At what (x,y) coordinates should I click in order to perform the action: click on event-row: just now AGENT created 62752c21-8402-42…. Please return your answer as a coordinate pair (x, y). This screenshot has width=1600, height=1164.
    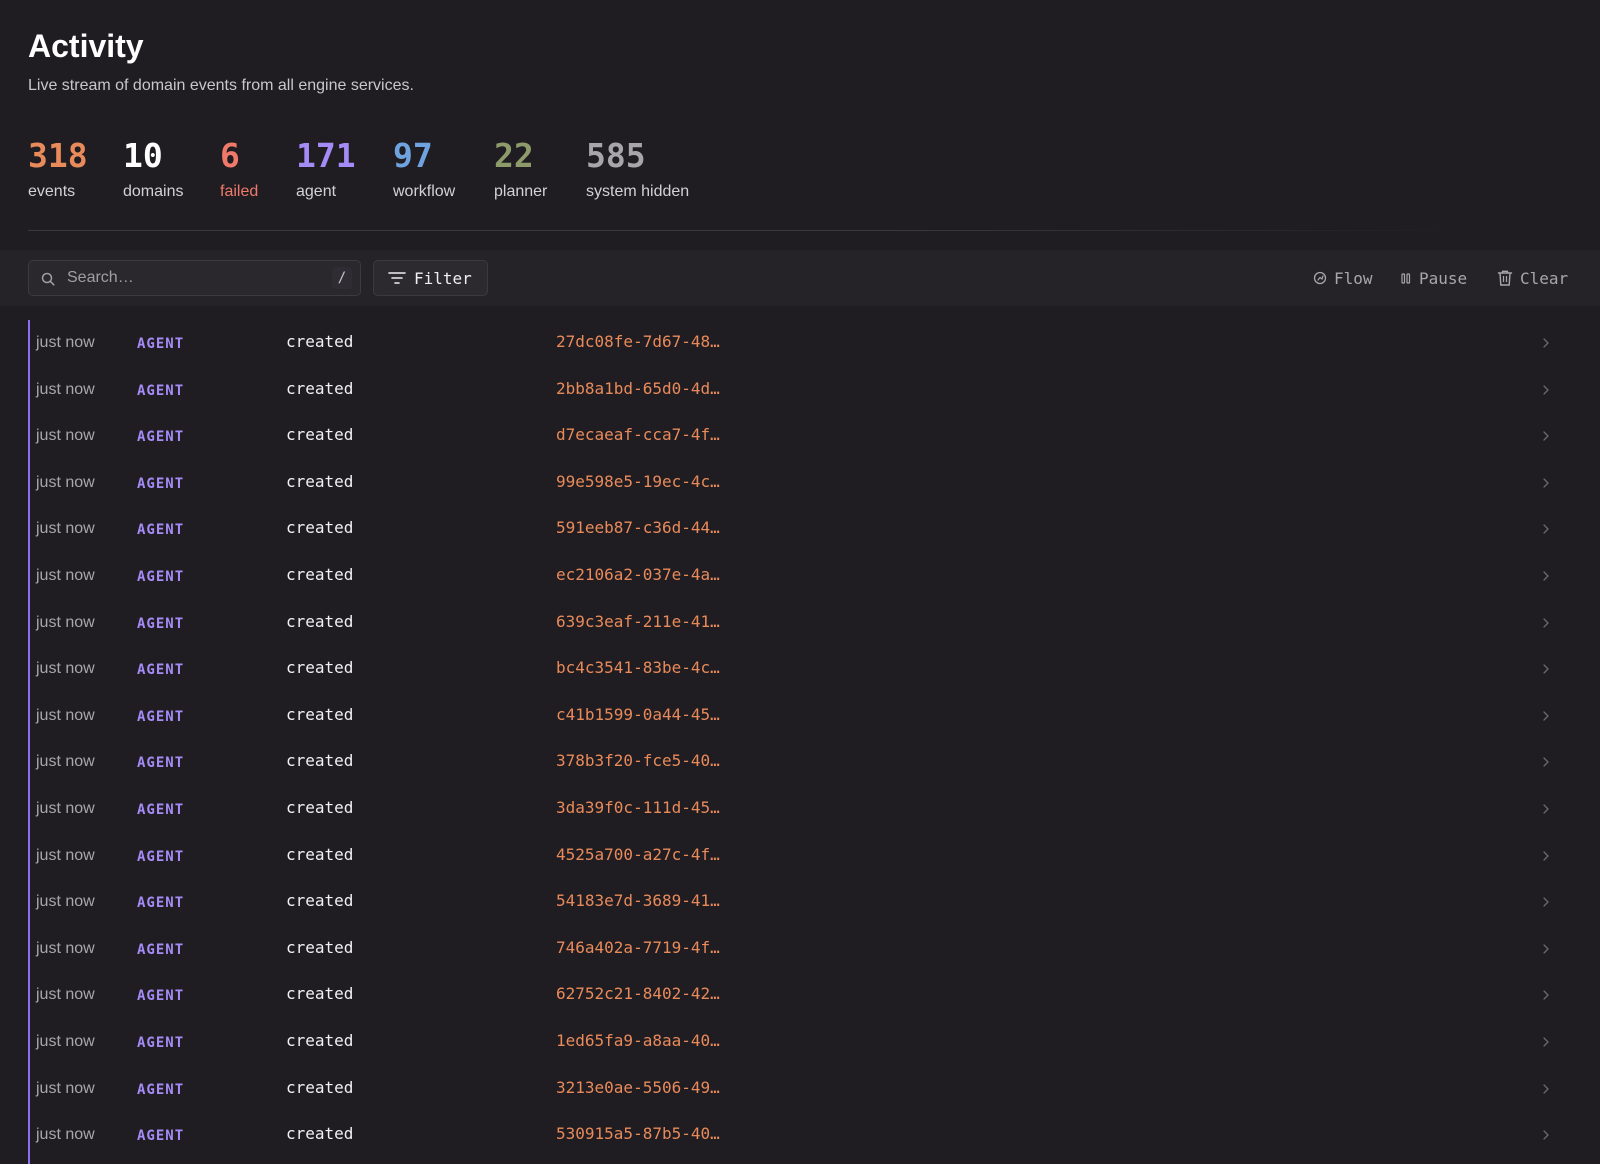
    Looking at the image, I should click on (802, 995).